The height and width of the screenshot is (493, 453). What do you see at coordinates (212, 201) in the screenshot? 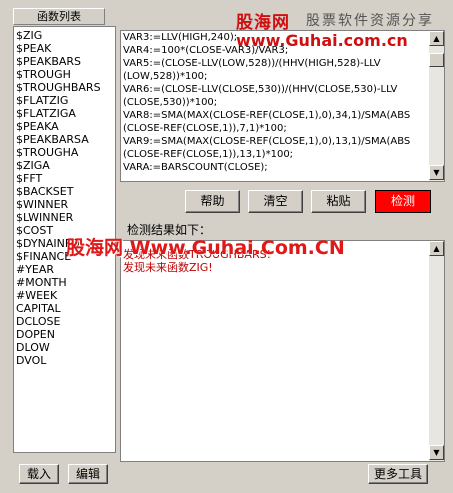
I see `help-button: 帮助` at bounding box center [212, 201].